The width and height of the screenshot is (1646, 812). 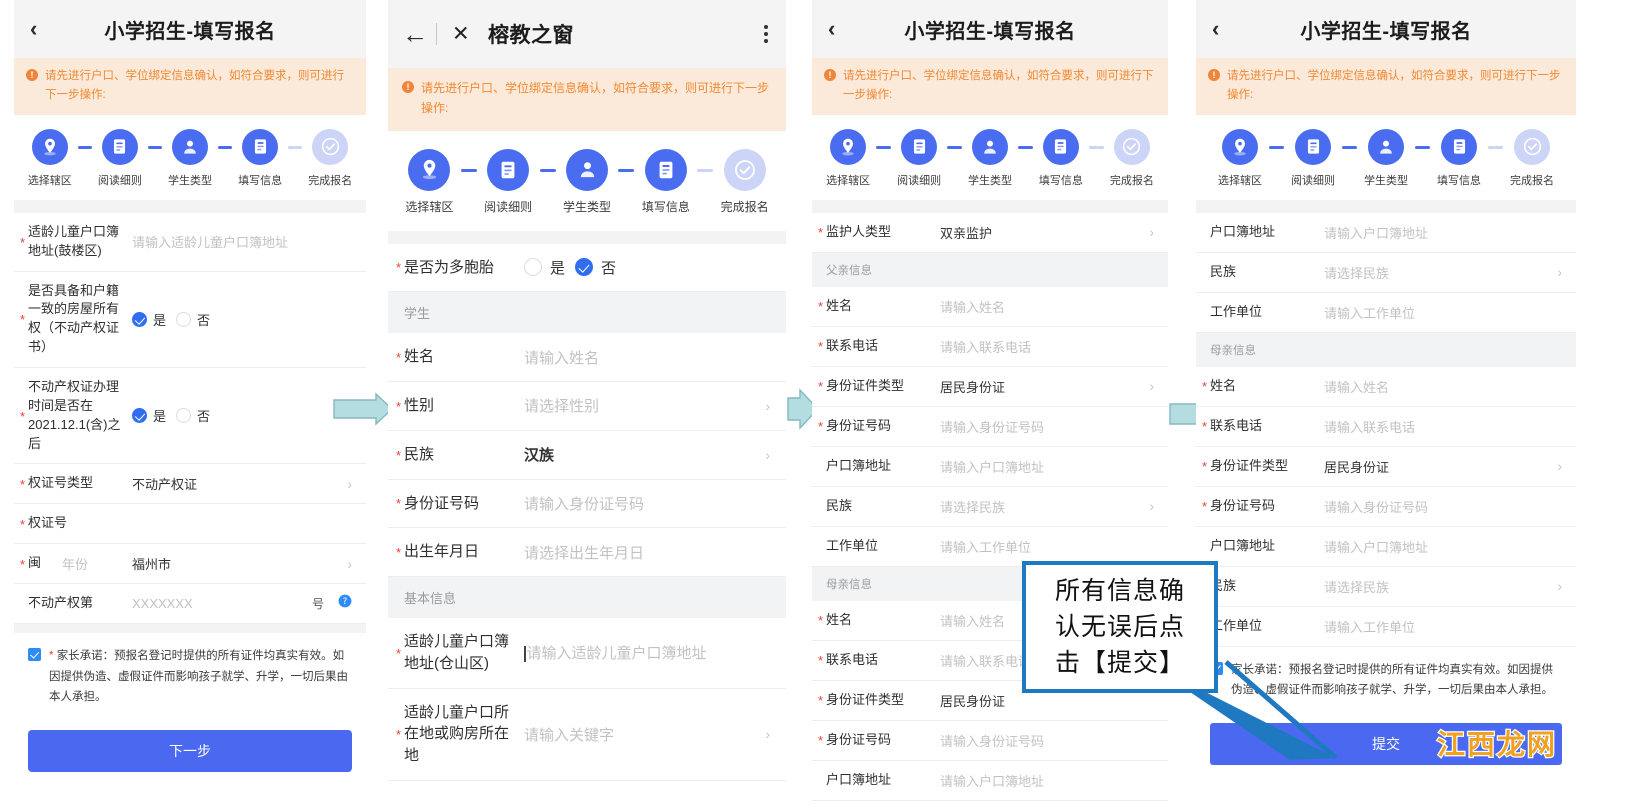 I want to click on field-row-mother-workplace: 工作单位 请输入工作单位, so click(x=1386, y=627).